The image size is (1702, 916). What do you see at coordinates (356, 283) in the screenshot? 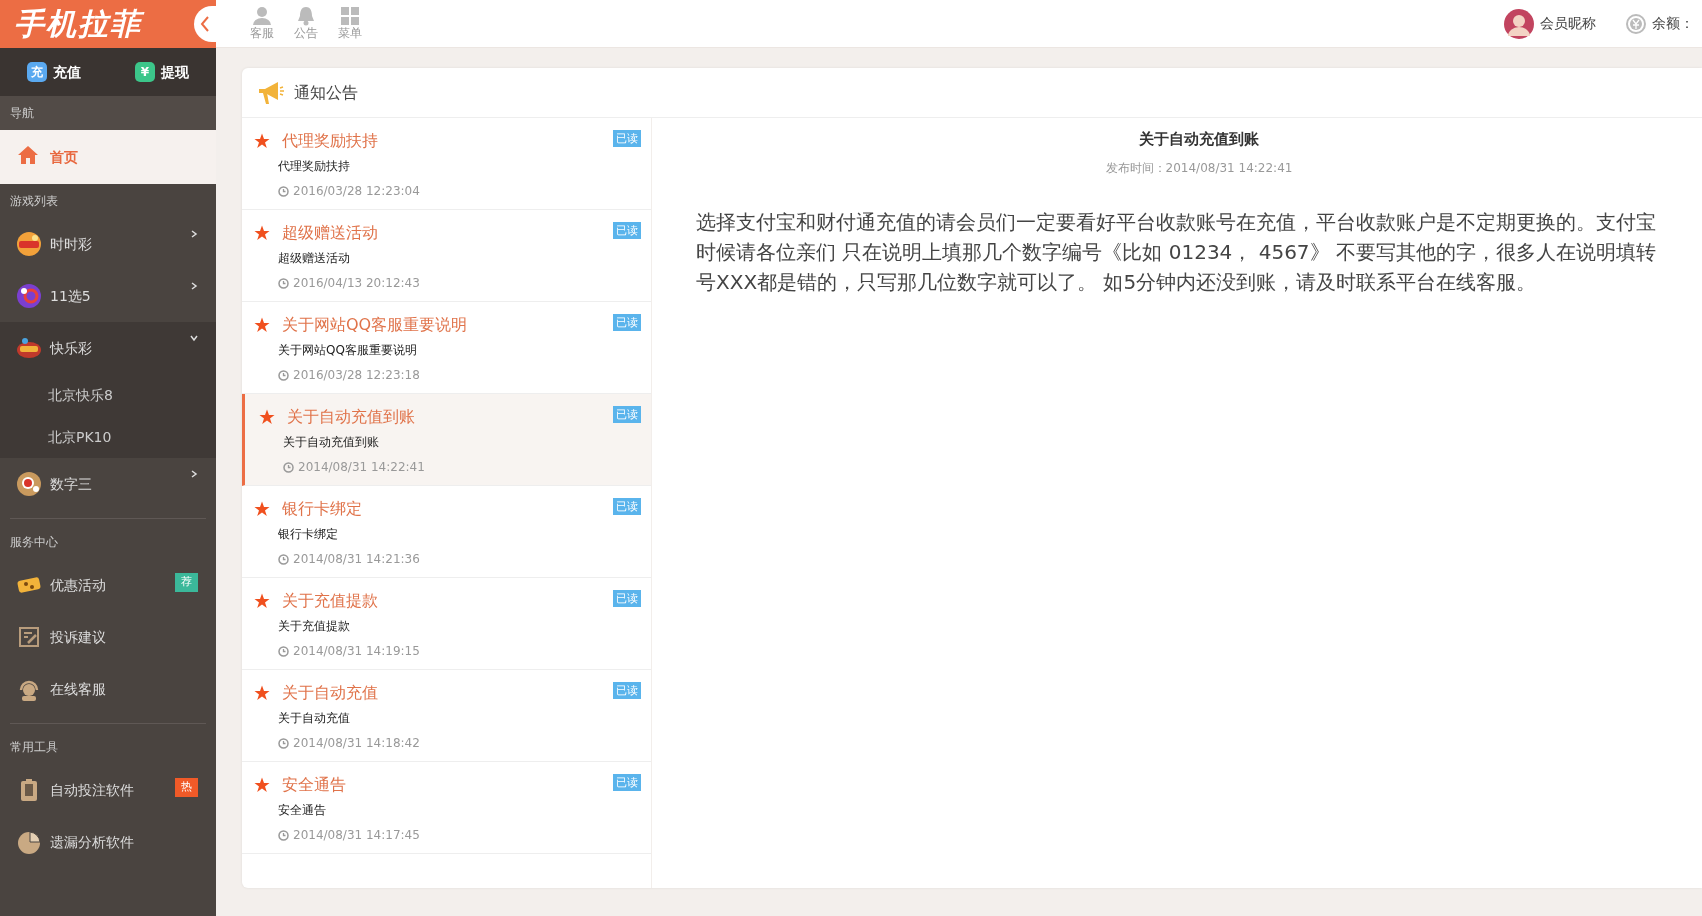
I see `notice-time: 2016/04/13 20:12:43` at bounding box center [356, 283].